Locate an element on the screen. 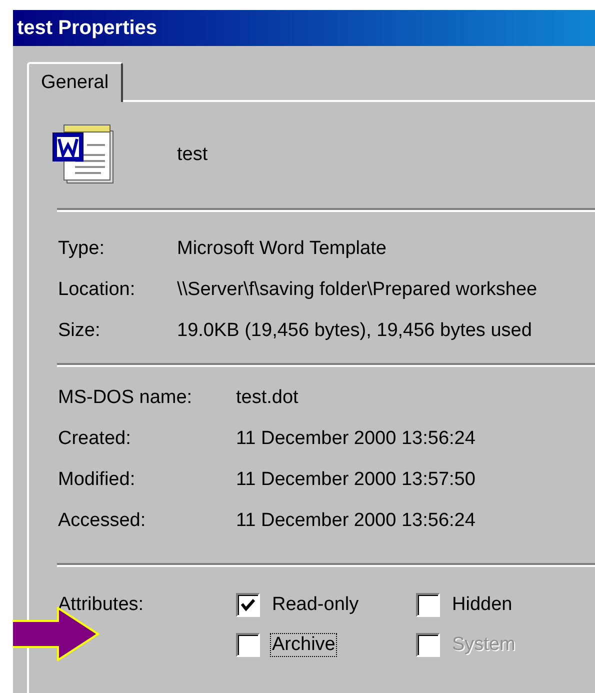  field-label: Created: is located at coordinates (95, 439).